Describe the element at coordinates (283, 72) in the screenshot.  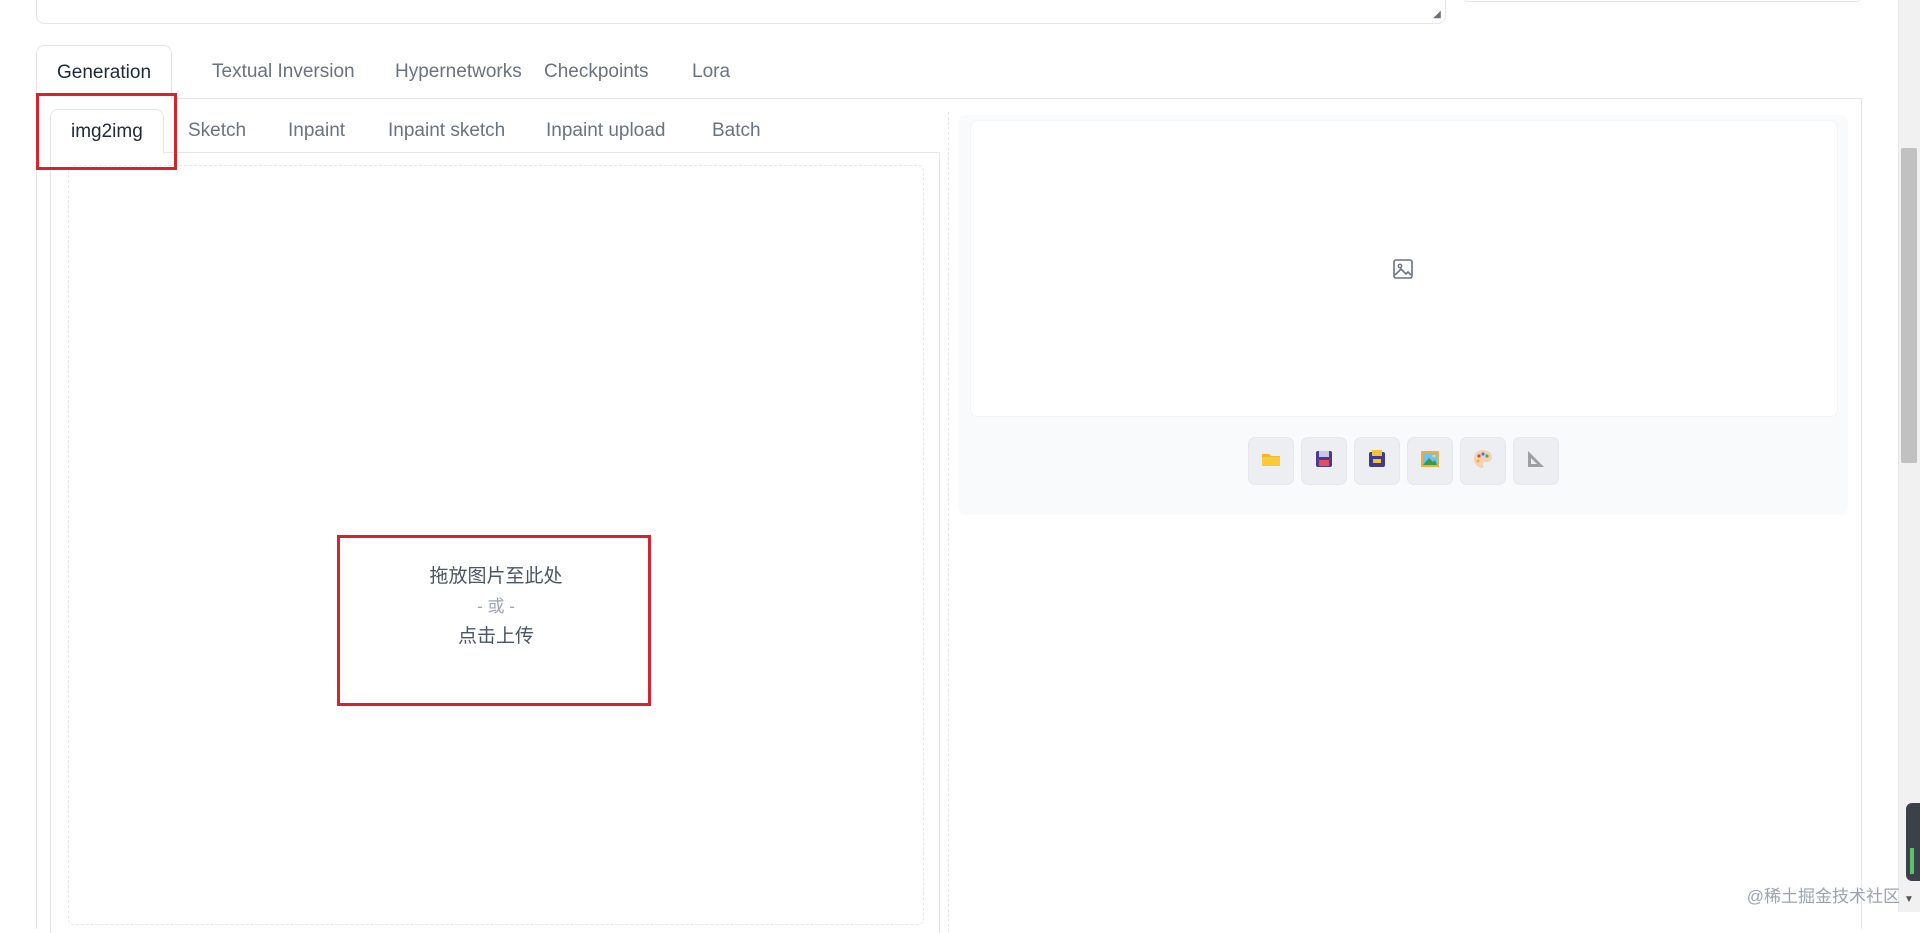
I see `tab-textual-inversion: Textual Inversion` at that location.